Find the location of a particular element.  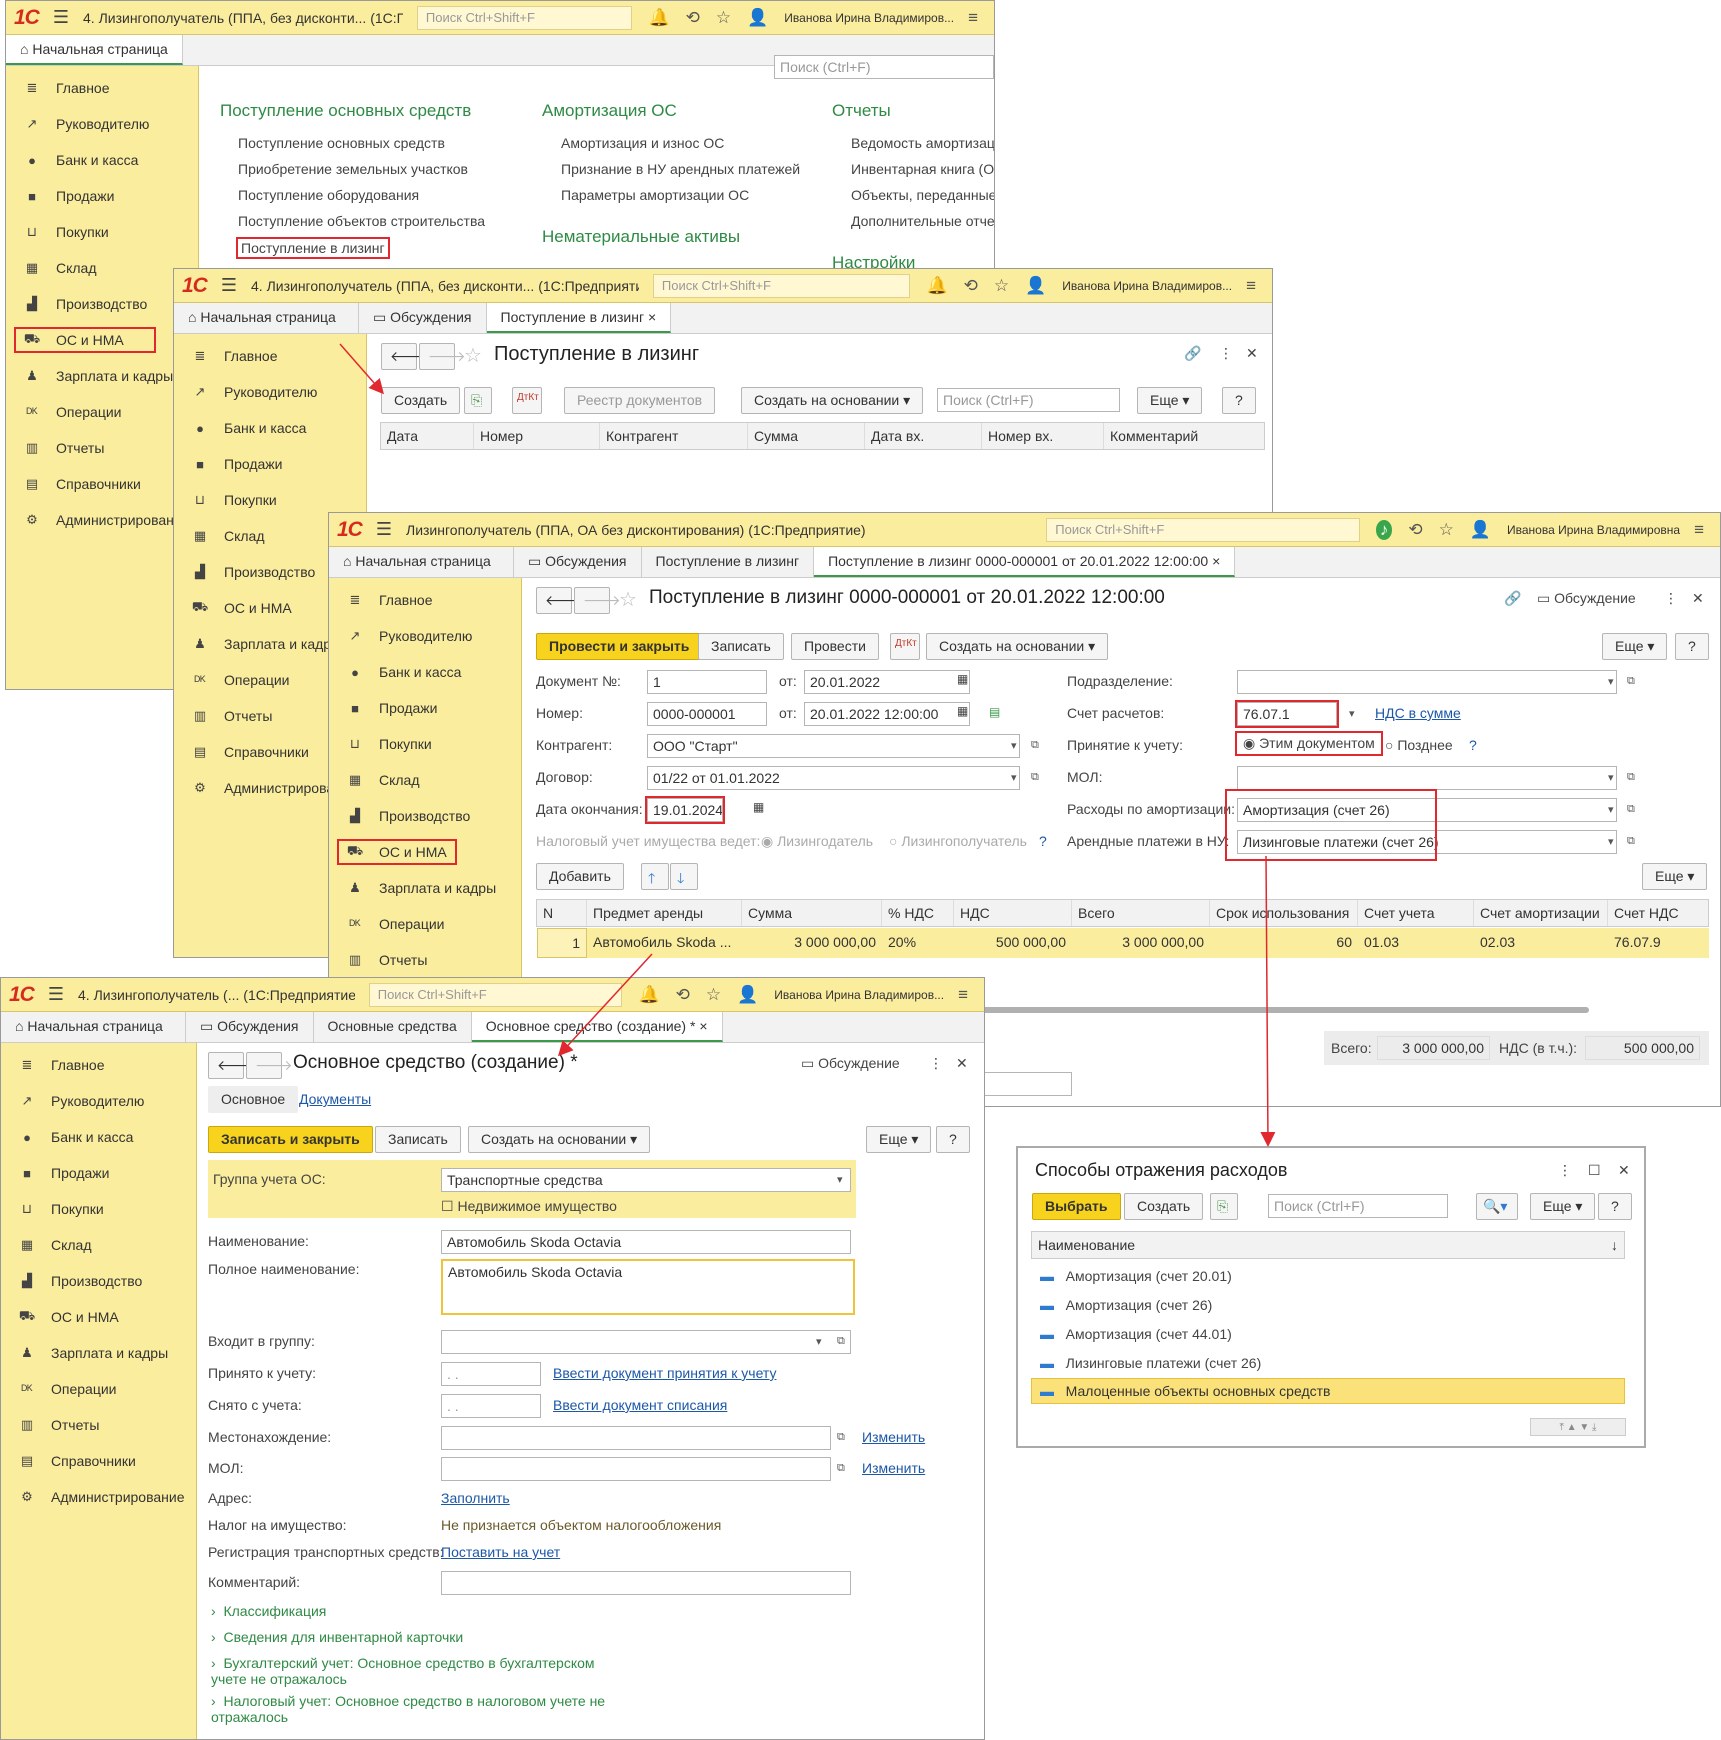

horizontal-scrollbar is located at coordinates (1239, 1010).